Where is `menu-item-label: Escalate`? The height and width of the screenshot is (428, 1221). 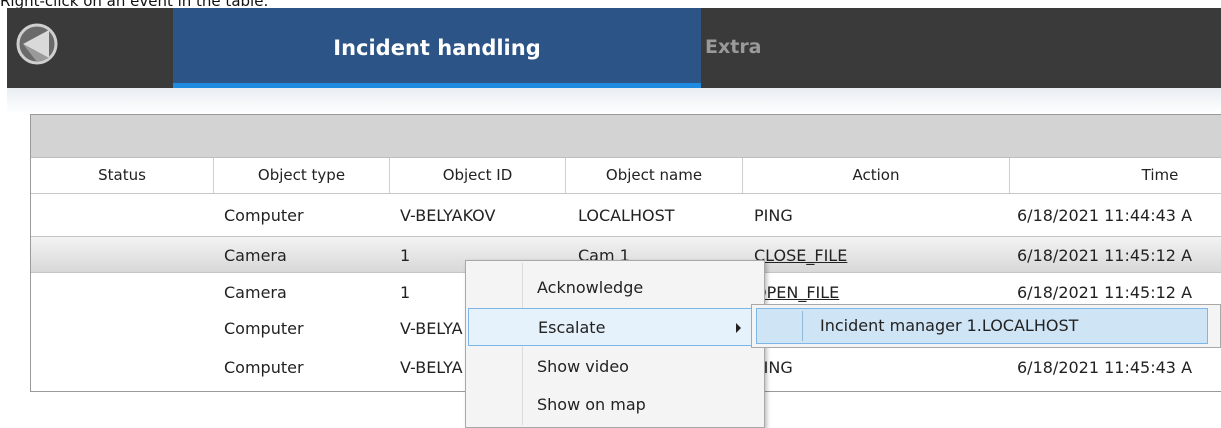 menu-item-label: Escalate is located at coordinates (572, 327).